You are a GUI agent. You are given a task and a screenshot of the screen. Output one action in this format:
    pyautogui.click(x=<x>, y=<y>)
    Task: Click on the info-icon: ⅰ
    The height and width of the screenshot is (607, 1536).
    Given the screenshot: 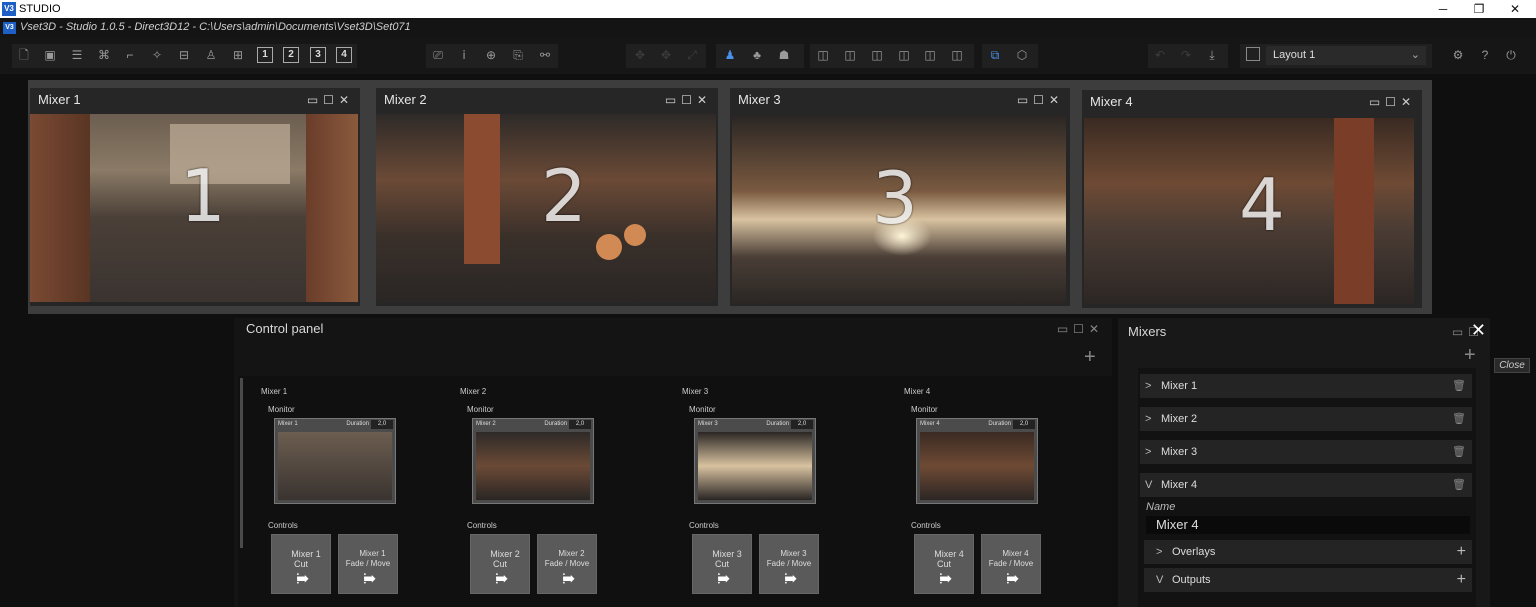 What is the action you would take?
    pyautogui.click(x=464, y=55)
    